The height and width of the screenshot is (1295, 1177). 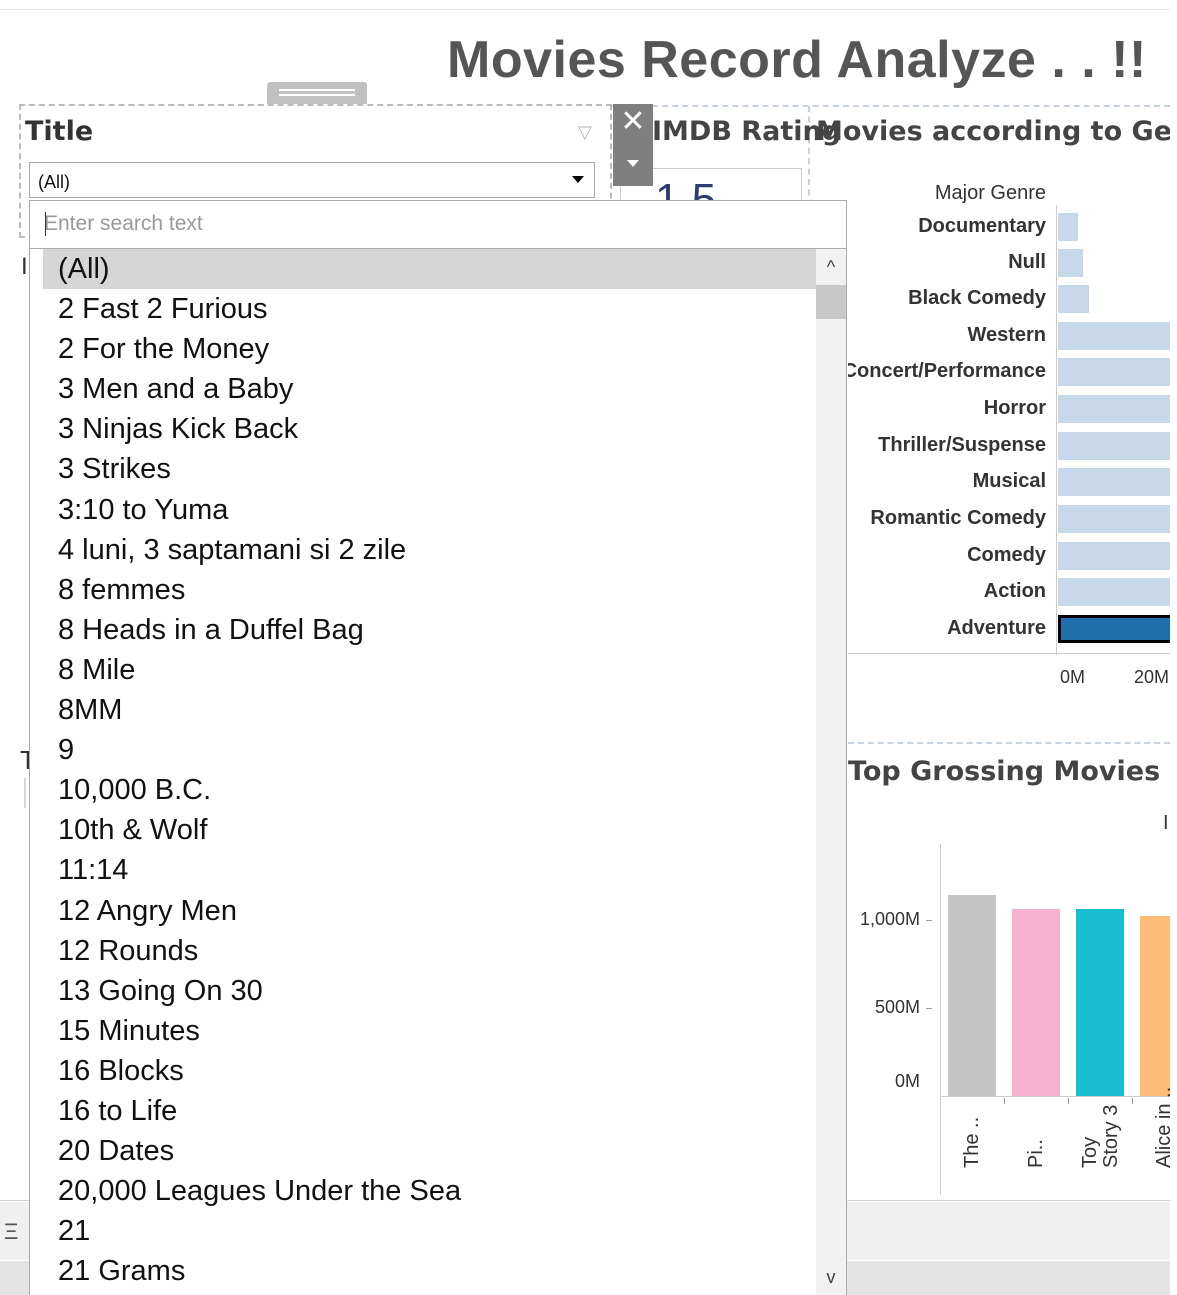 What do you see at coordinates (897, 1007) in the screenshot?
I see `gross-y-tick: 500M` at bounding box center [897, 1007].